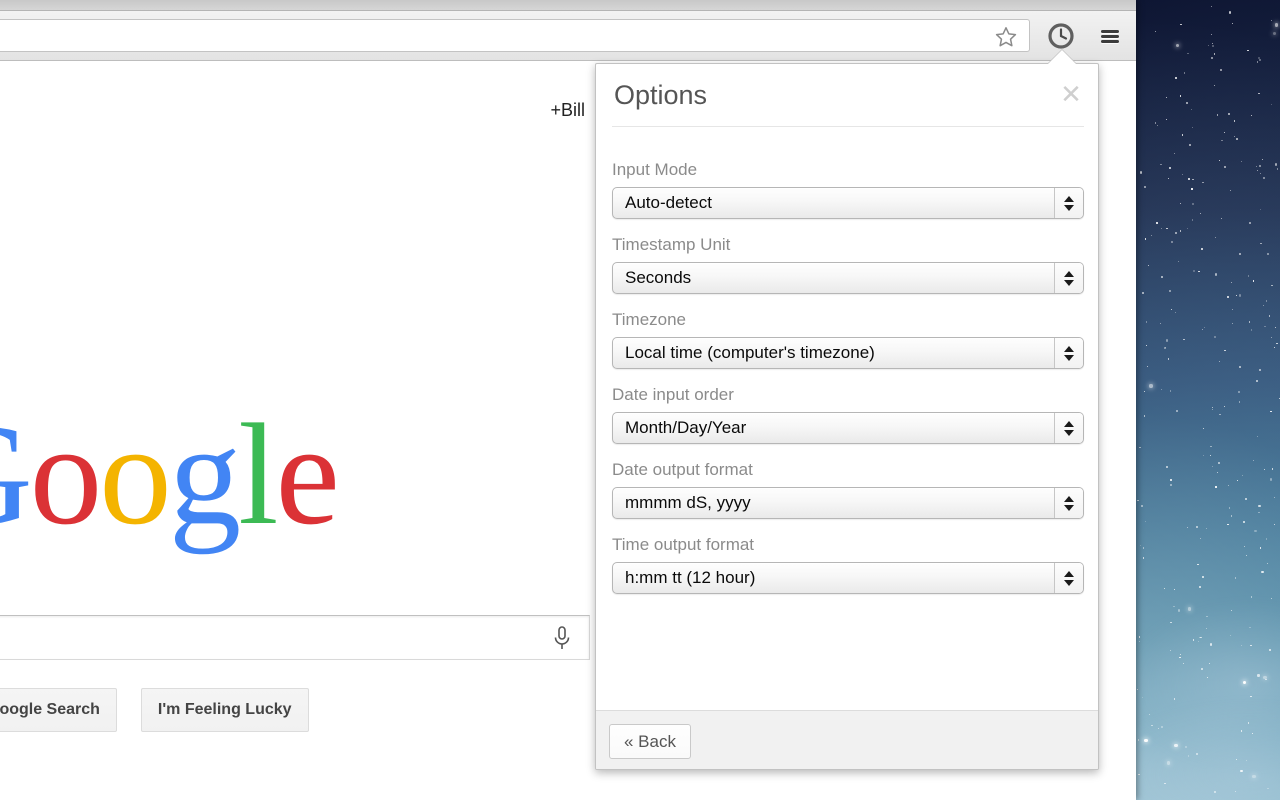 The image size is (1280, 800). I want to click on star-icon, so click(1006, 37).